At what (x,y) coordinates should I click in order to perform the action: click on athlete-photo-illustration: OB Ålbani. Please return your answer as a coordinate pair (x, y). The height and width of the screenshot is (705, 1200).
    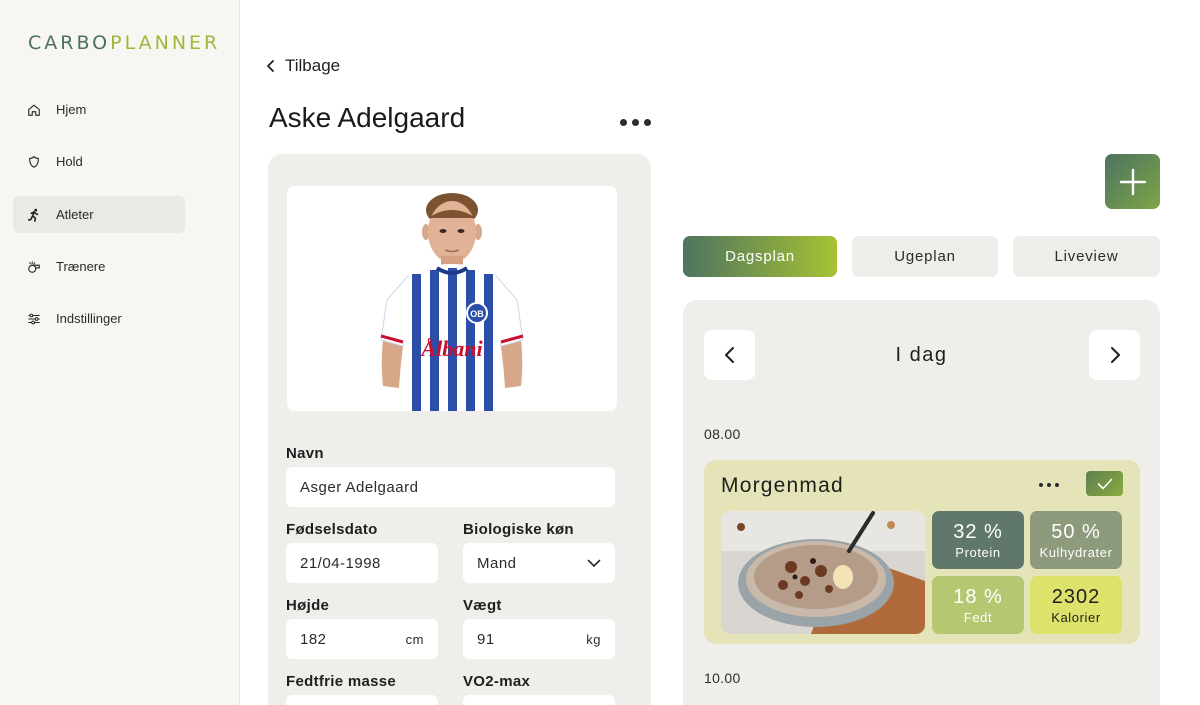
    Looking at the image, I should click on (452, 298).